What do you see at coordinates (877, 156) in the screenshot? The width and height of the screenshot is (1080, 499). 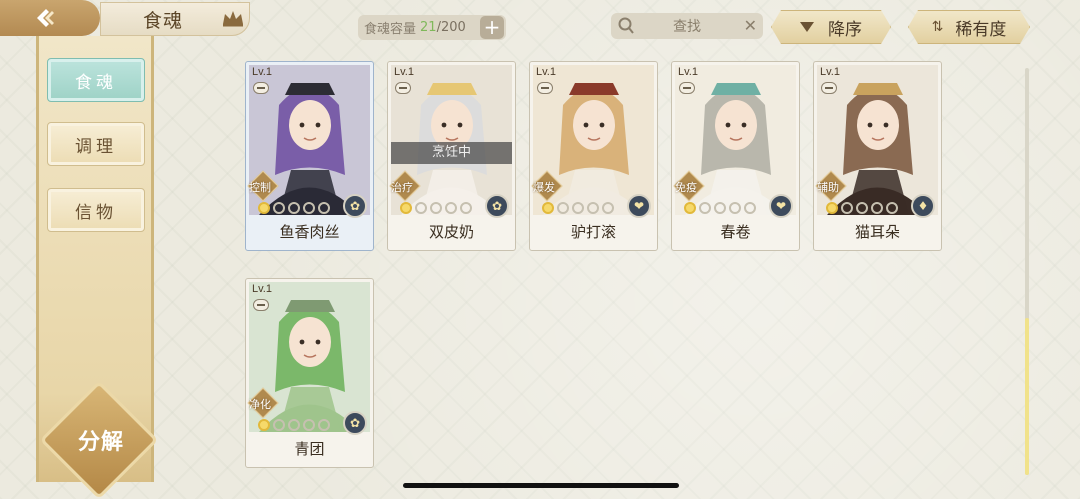 I see `soul-card: Lv.1 辅助 ♦ 猫耳朵` at bounding box center [877, 156].